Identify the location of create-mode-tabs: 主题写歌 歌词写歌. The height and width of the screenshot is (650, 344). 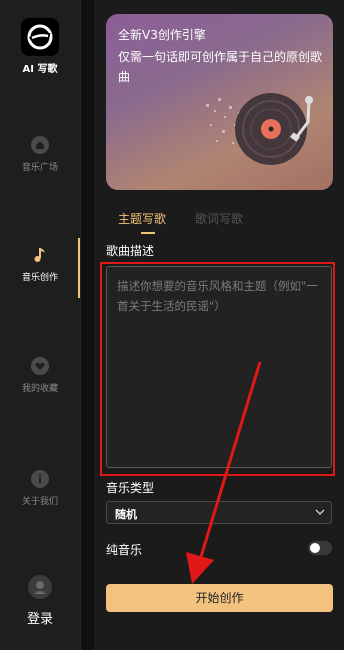
(219, 222).